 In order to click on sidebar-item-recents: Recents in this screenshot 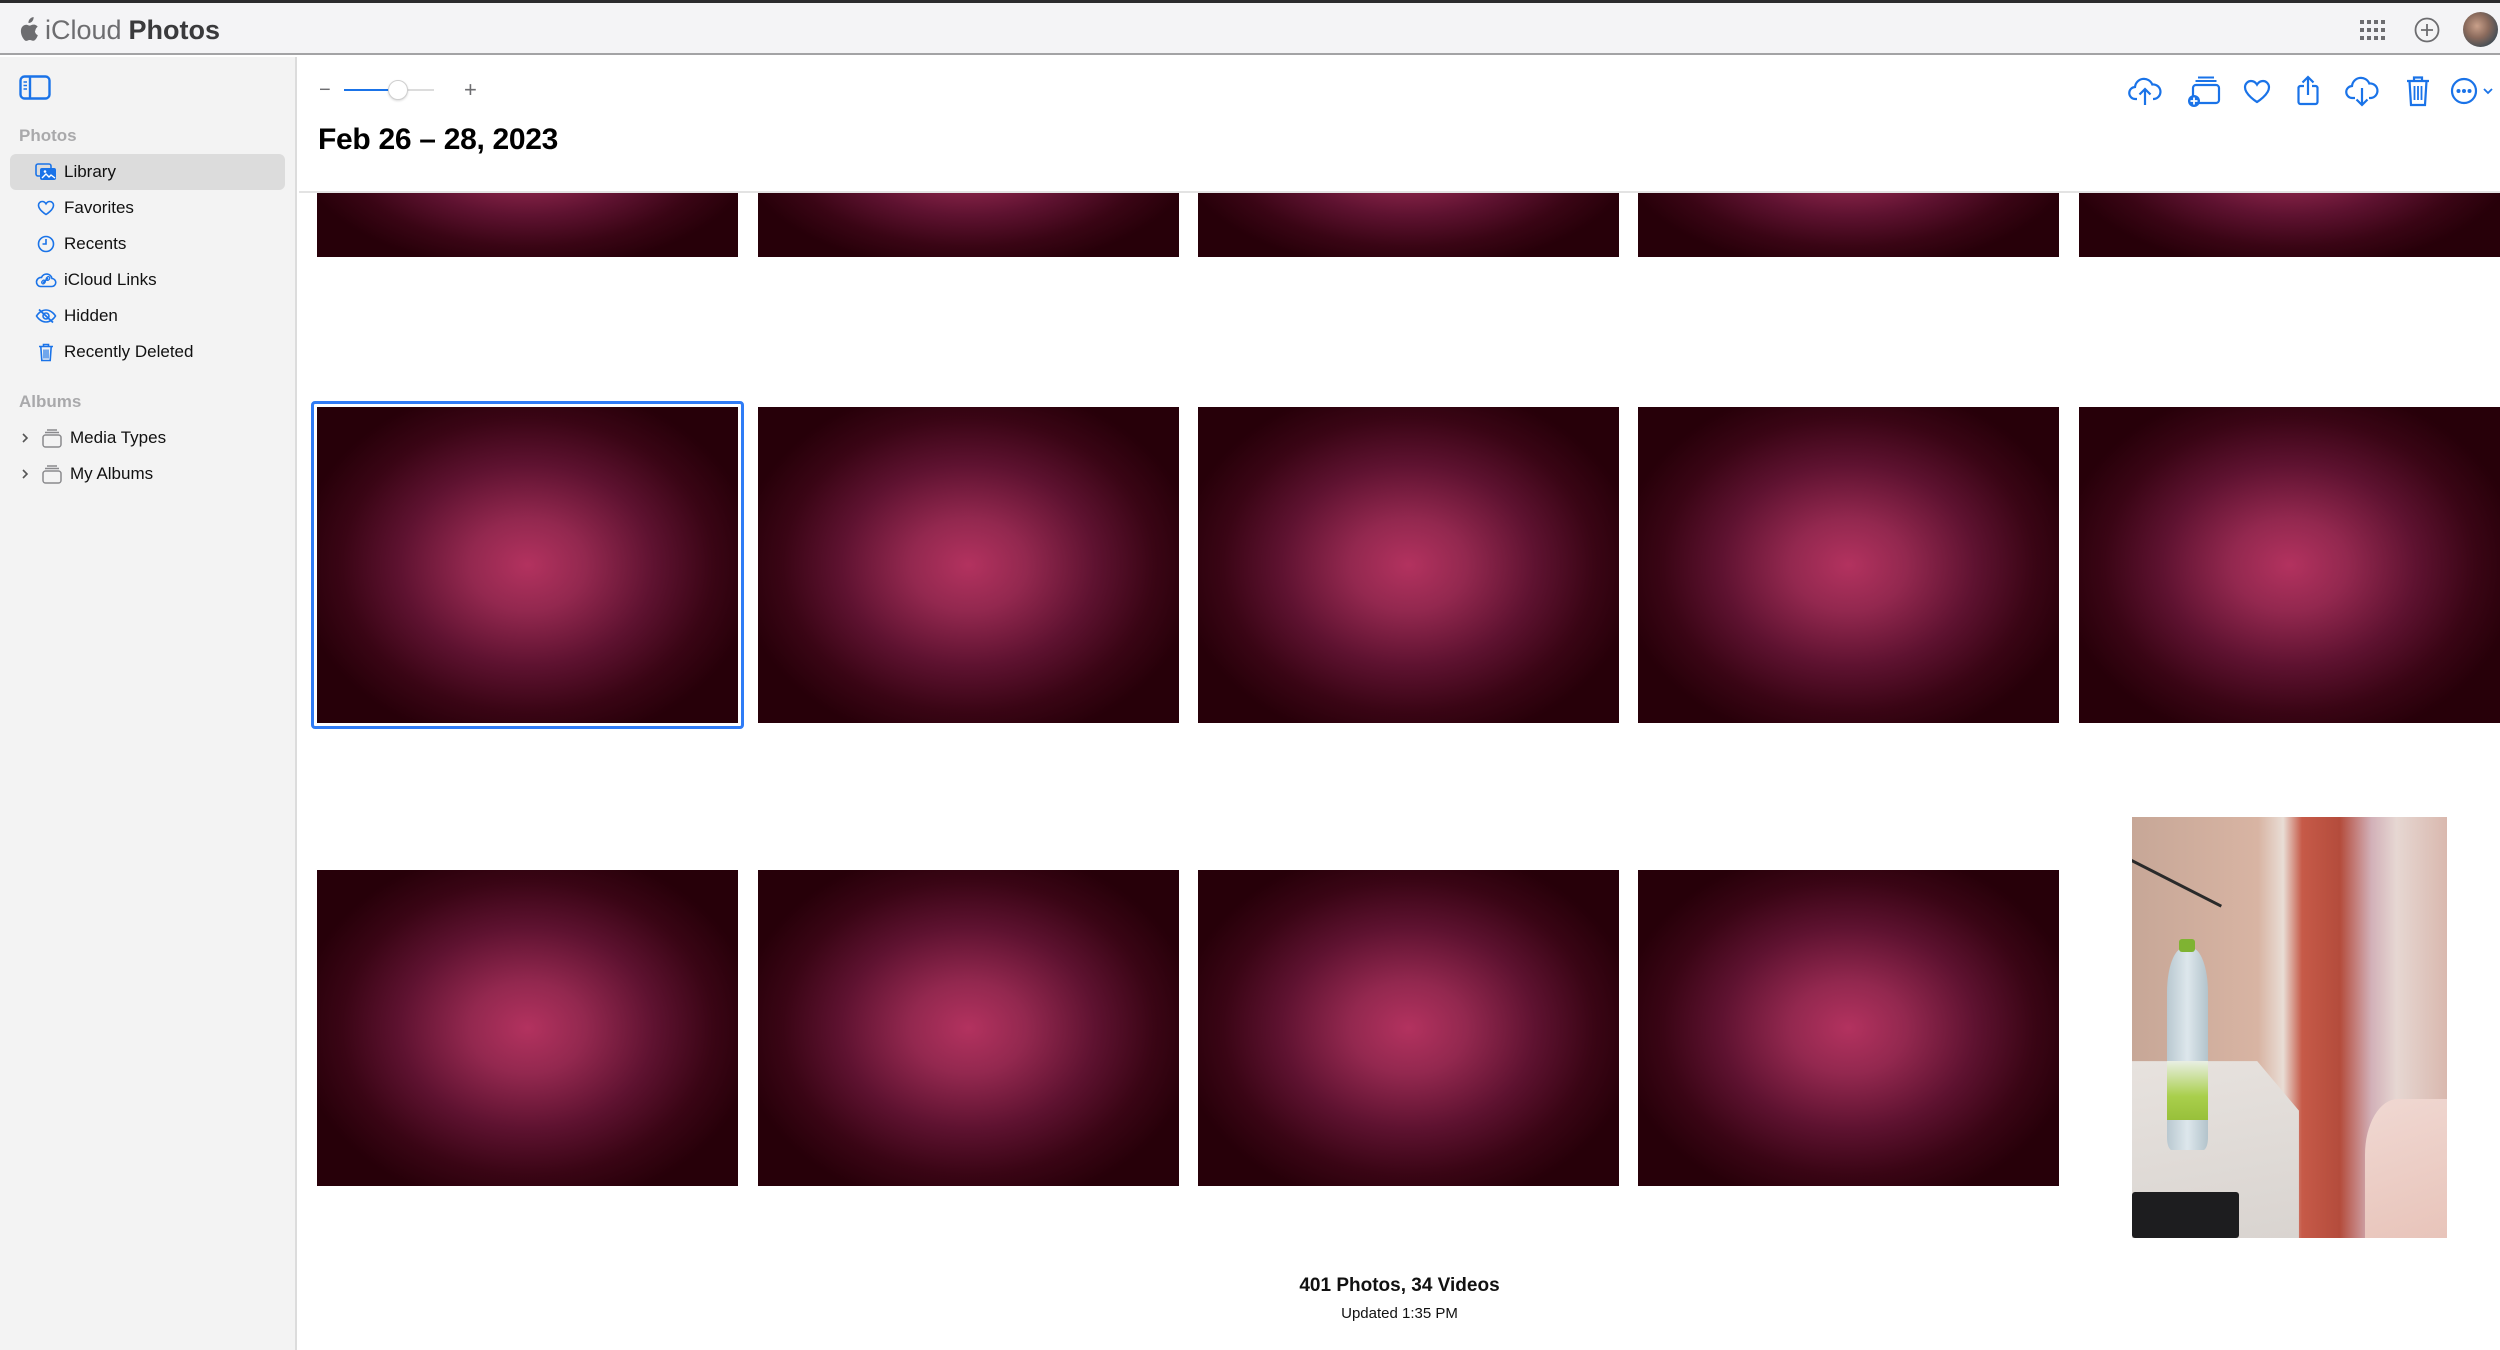, I will do `click(147, 244)`.